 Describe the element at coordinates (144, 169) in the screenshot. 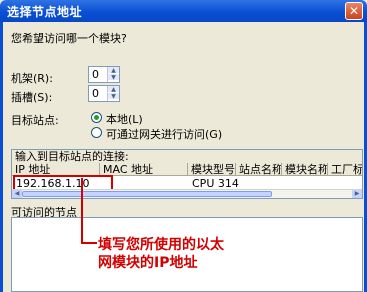

I see `column-mac: MAC 地址` at that location.